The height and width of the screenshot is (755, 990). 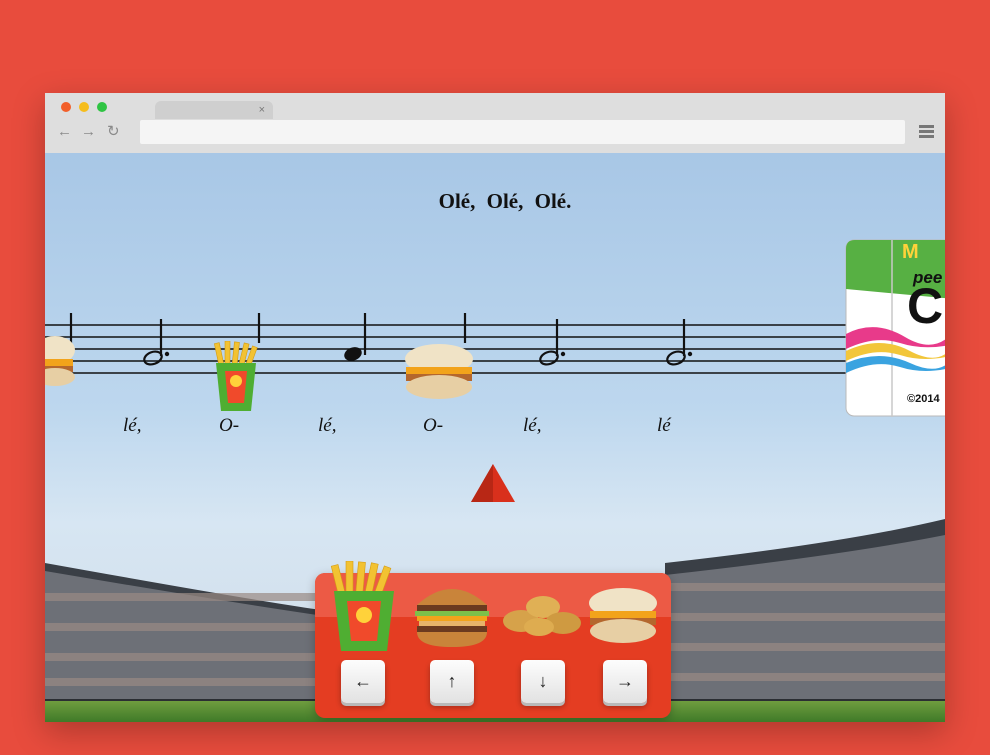 I want to click on play-position-marker, so click(x=493, y=483).